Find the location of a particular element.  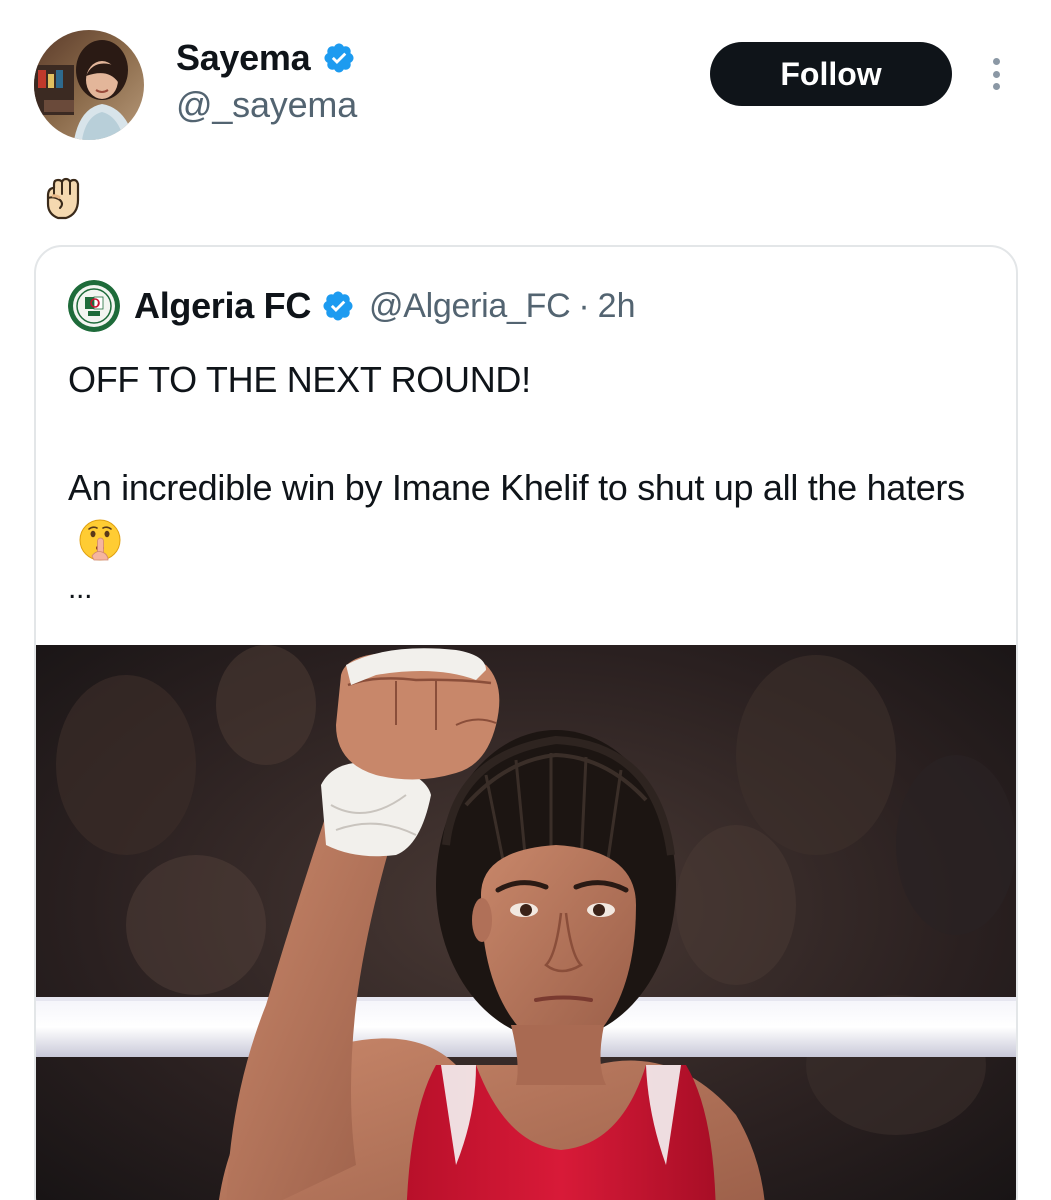

author-handle: @_sayema is located at coordinates (266, 105).